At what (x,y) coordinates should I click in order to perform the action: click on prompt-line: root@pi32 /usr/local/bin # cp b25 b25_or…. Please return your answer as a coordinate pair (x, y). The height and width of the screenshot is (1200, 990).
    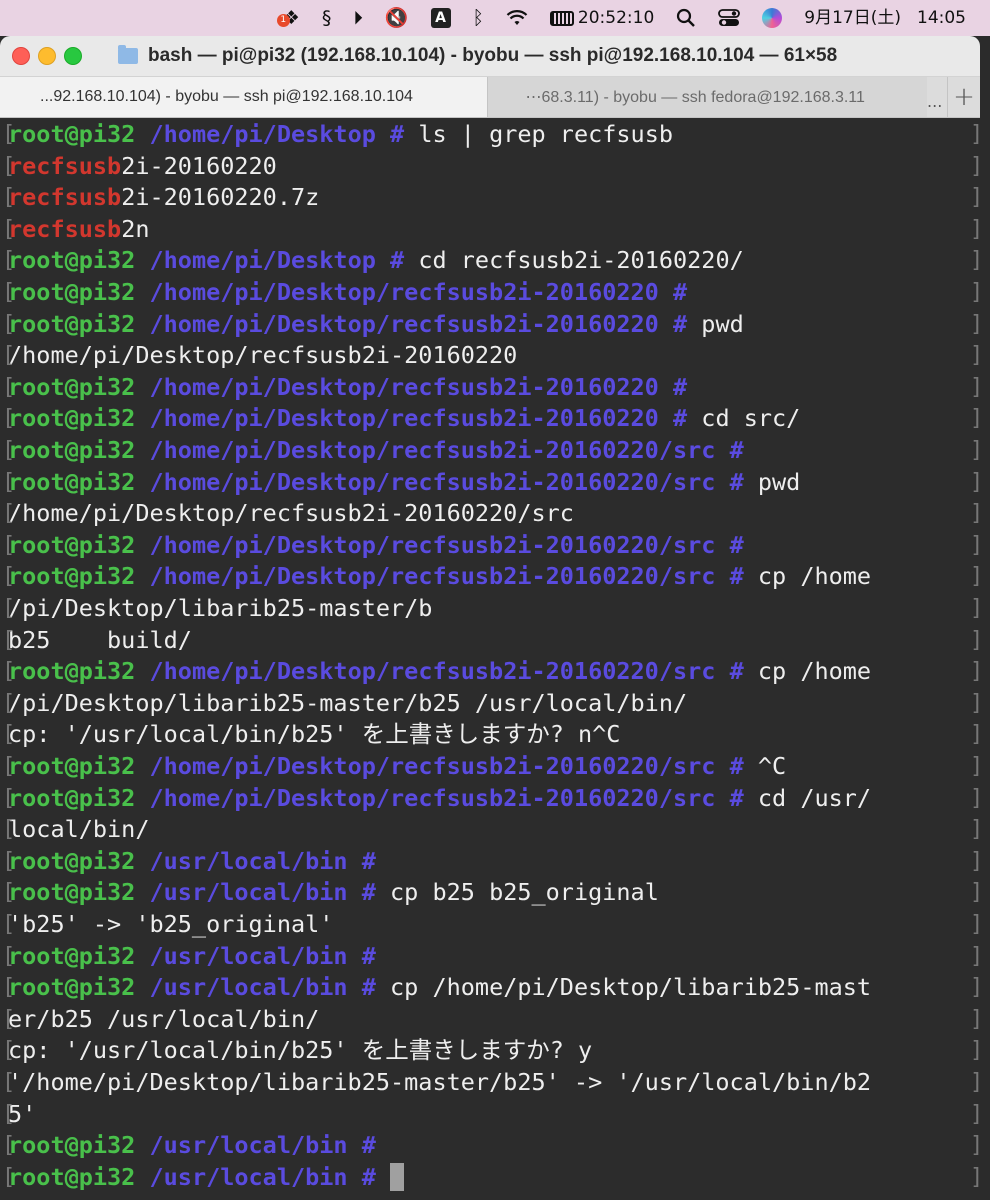
    Looking at the image, I should click on (333, 892).